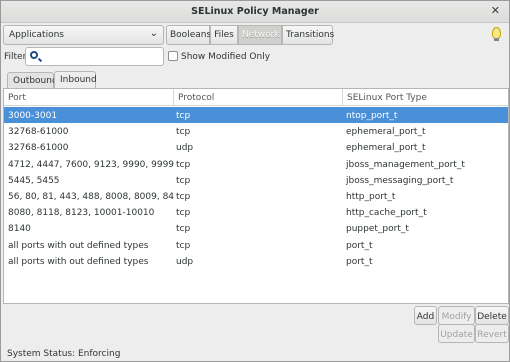 The height and width of the screenshot is (362, 510). Describe the element at coordinates (193, 97) in the screenshot. I see `column-header-protocol: Protocol` at that location.